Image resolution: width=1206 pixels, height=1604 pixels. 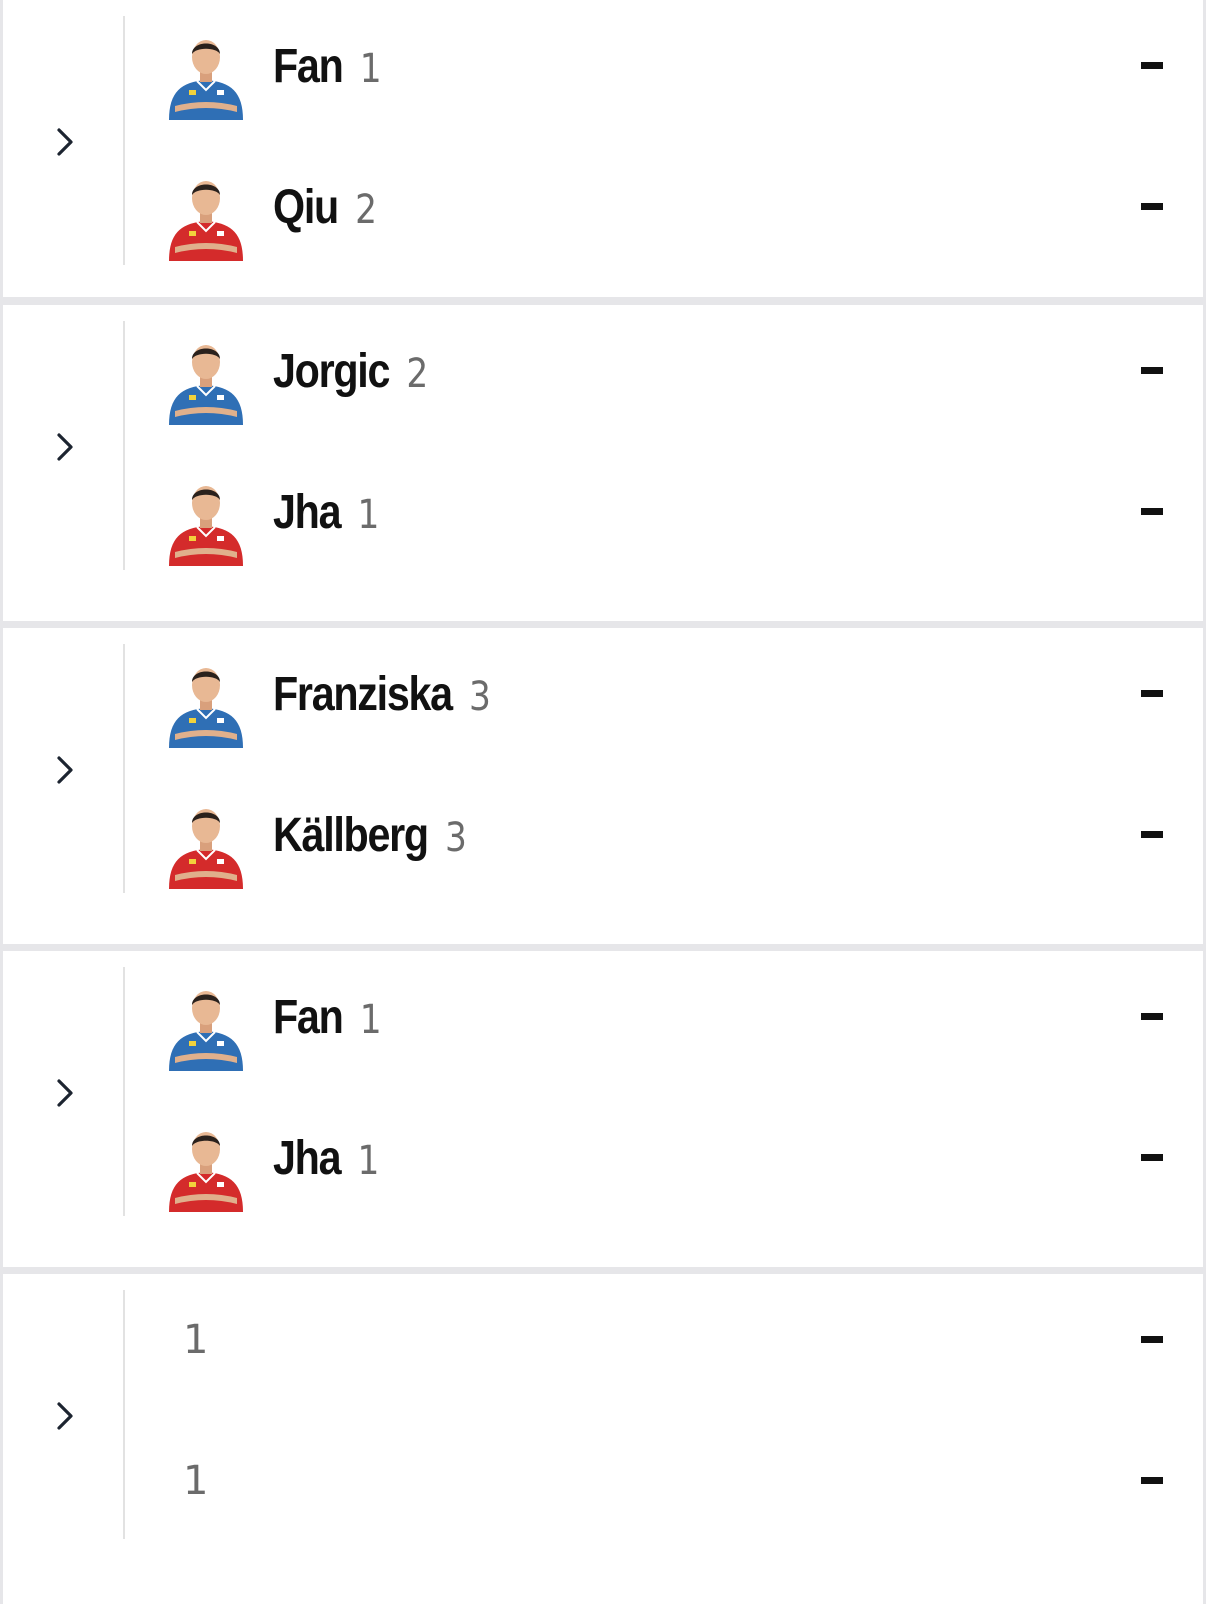 I want to click on player-row: Jorgic 2 -, so click(x=664, y=375).